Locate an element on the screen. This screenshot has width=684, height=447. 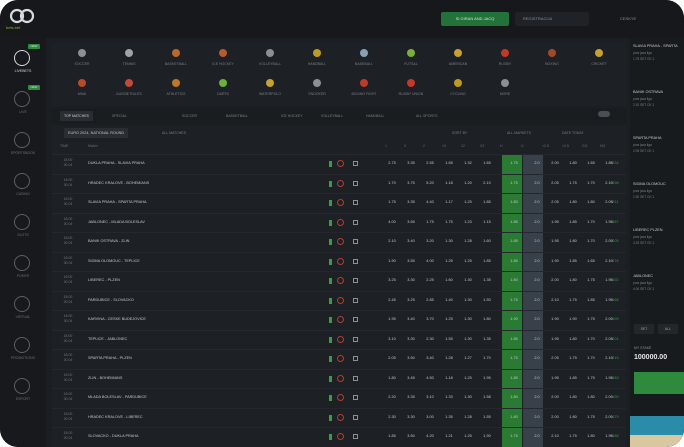
login-button: SI GIRAN AND JACQ is located at coordinates (475, 19).